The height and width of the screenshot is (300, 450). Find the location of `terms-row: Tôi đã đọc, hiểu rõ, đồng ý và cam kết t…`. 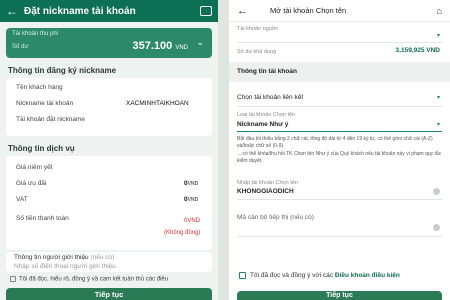

terms-row: Tôi đã đọc, hiểu rõ, đồng ý và cam kết t… is located at coordinates (89, 279).